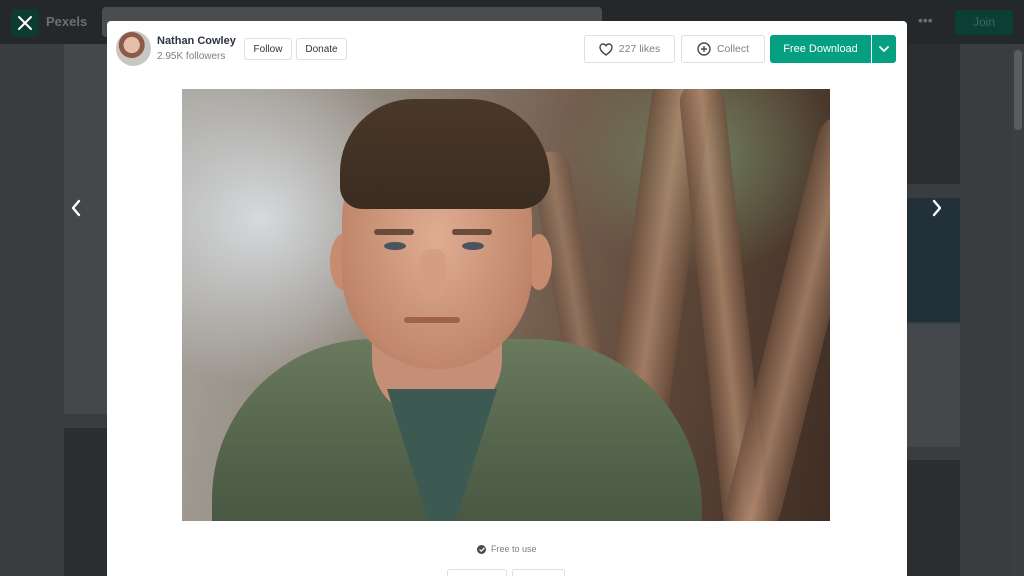 The height and width of the screenshot is (576, 1024). I want to click on photo-details-button, so click(477, 572).